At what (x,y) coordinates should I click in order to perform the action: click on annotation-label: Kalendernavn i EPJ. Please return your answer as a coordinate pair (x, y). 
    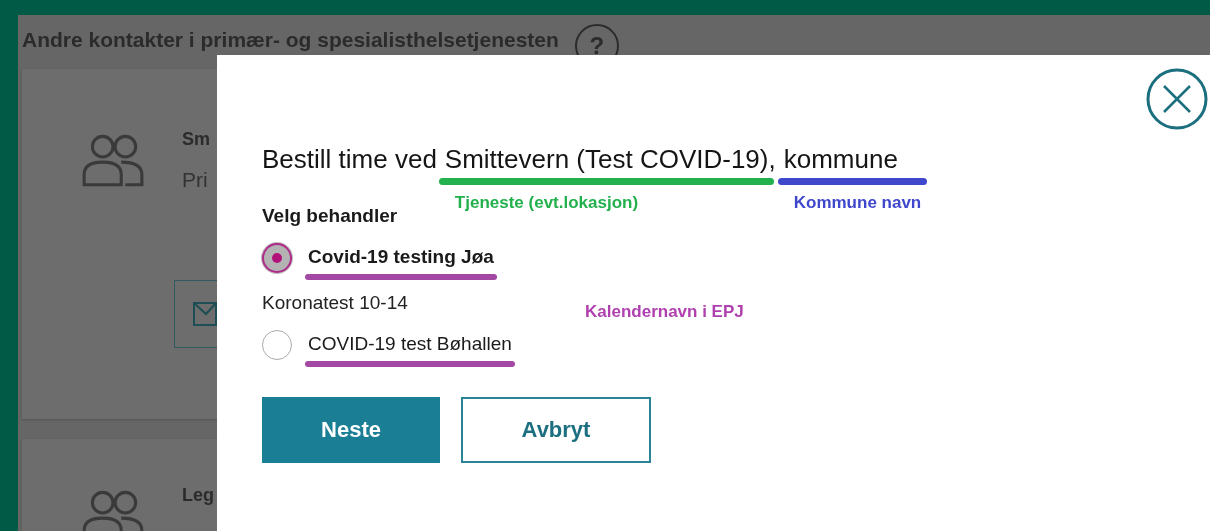
    Looking at the image, I should click on (664, 312).